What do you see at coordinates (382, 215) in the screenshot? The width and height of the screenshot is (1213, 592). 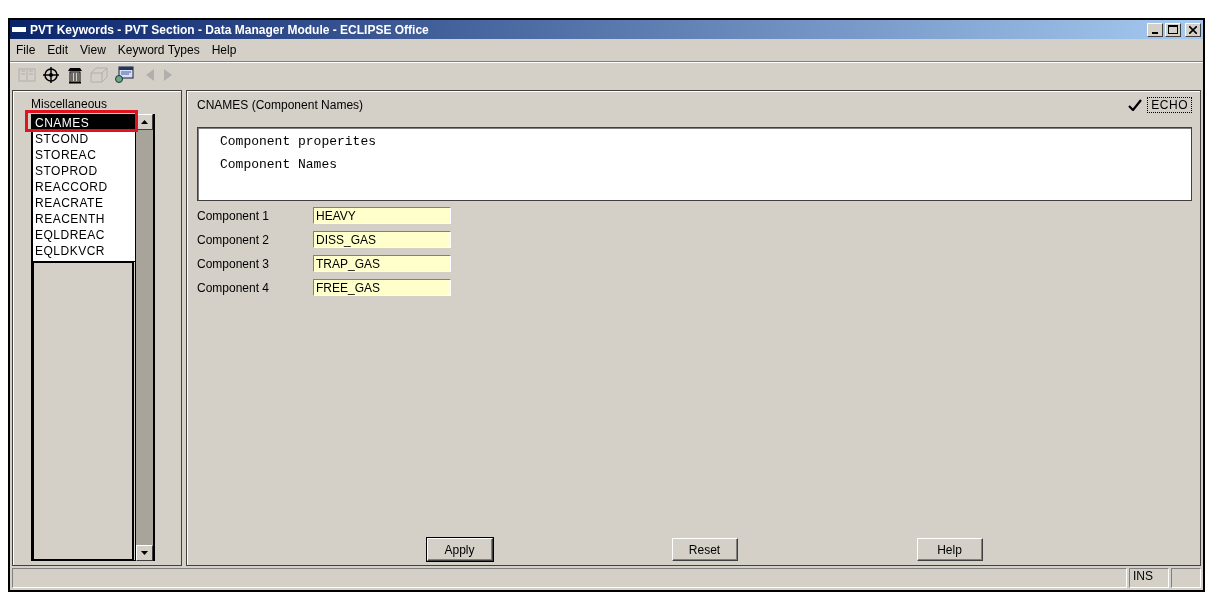 I see `component-field: HEAVY` at bounding box center [382, 215].